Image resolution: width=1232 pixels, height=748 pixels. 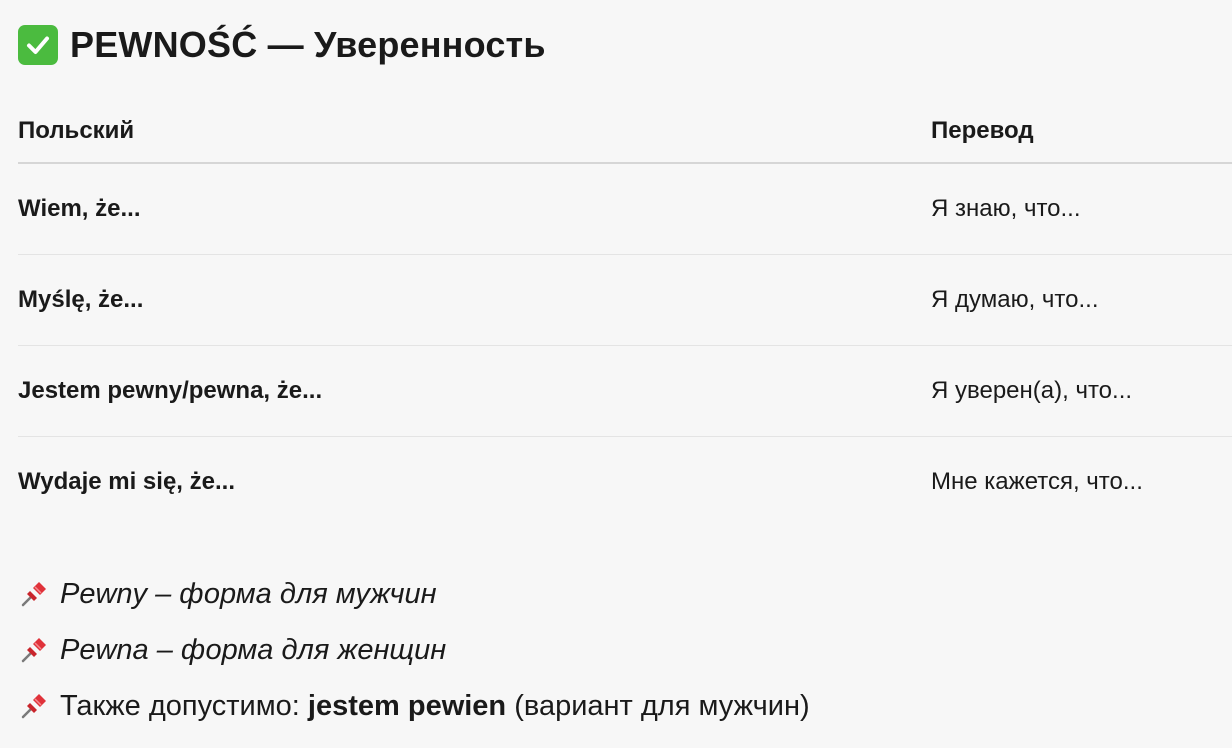 I want to click on page-title: PEWNOŚĆ — Уверенность, so click(x=282, y=45).